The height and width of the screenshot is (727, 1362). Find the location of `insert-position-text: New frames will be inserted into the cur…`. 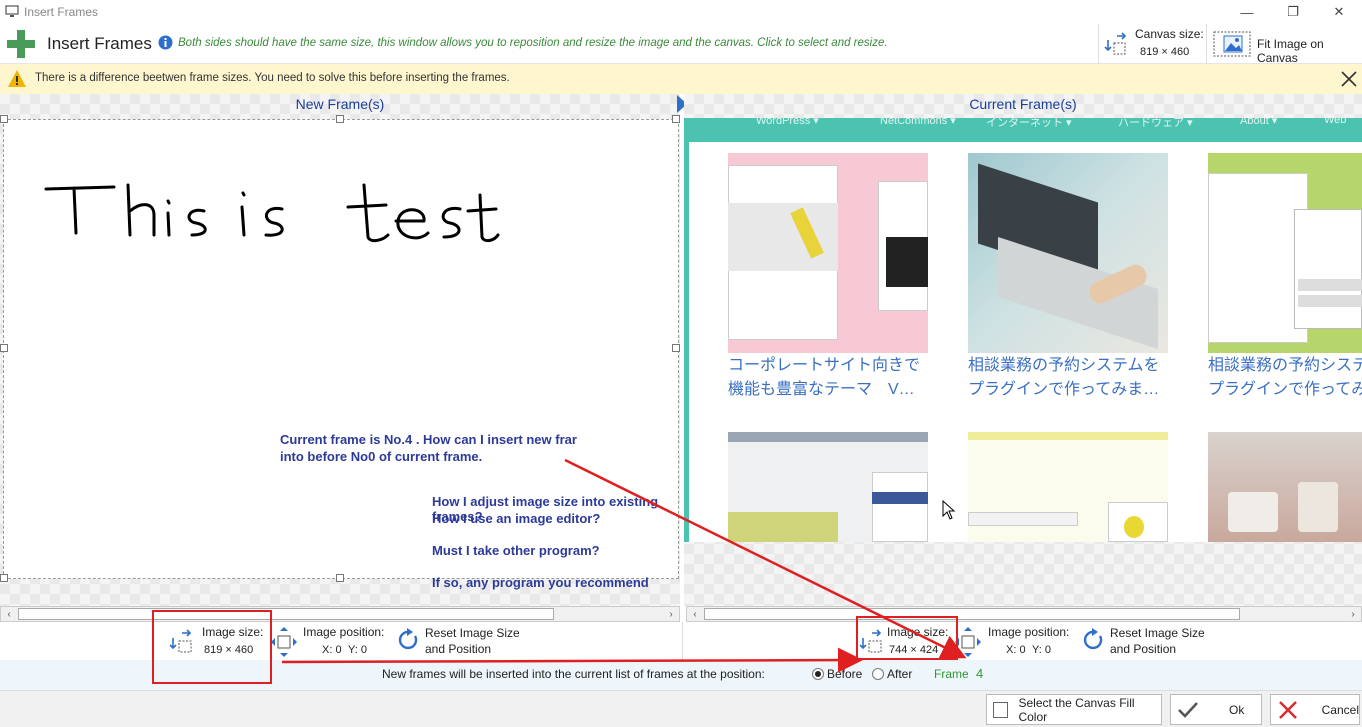

insert-position-text: New frames will be inserted into the cur… is located at coordinates (573, 674).